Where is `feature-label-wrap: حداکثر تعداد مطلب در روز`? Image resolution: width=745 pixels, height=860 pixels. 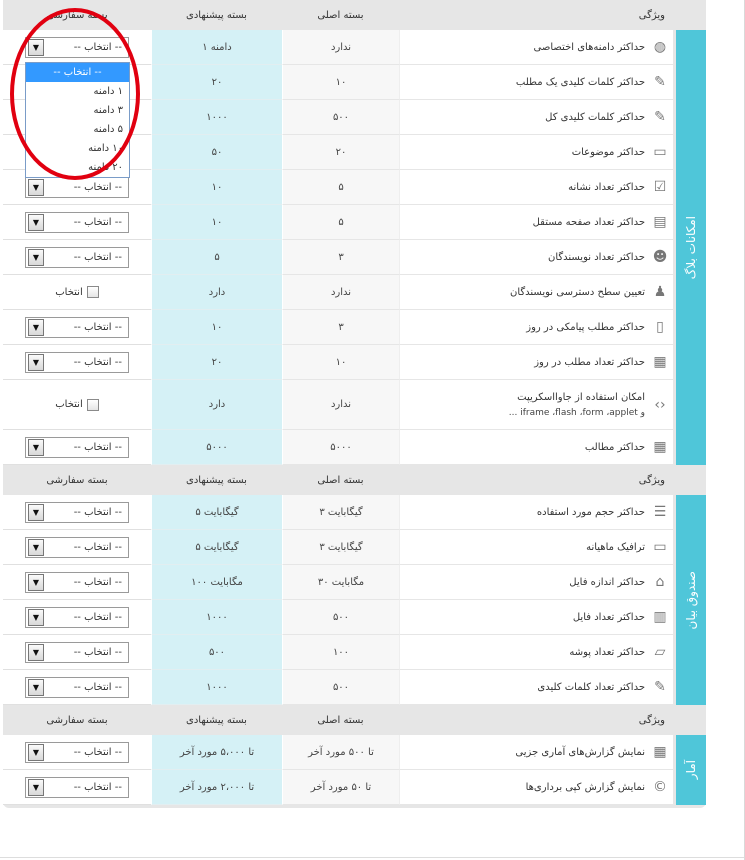
feature-label-wrap: حداکثر تعداد مطلب در روز is located at coordinates (589, 362).